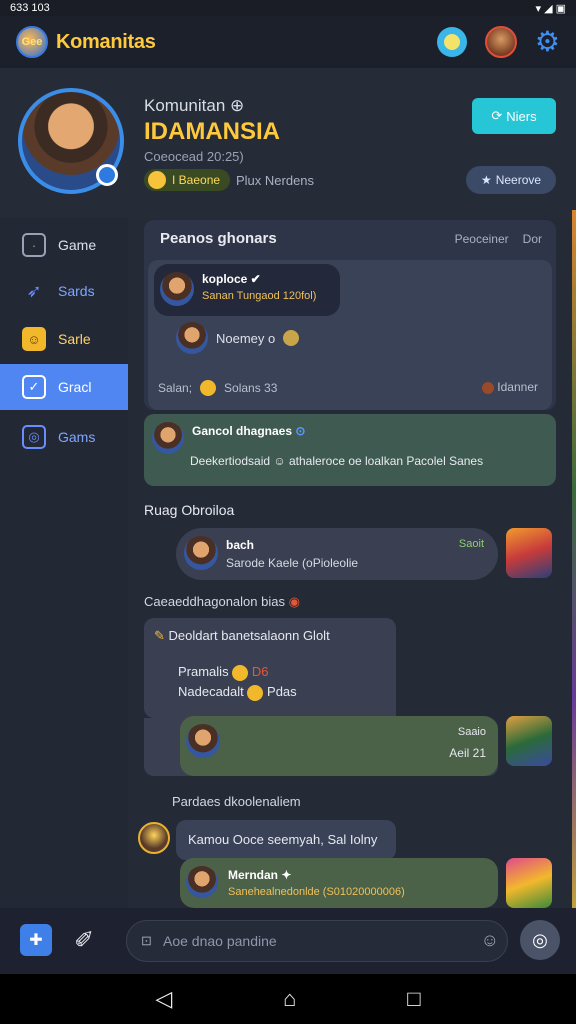 The image size is (576, 1024). I want to click on sidebar: · Game ➶ Sards ☺ Sarle ✓ Gracl ◎ Gams, so click(64, 563).